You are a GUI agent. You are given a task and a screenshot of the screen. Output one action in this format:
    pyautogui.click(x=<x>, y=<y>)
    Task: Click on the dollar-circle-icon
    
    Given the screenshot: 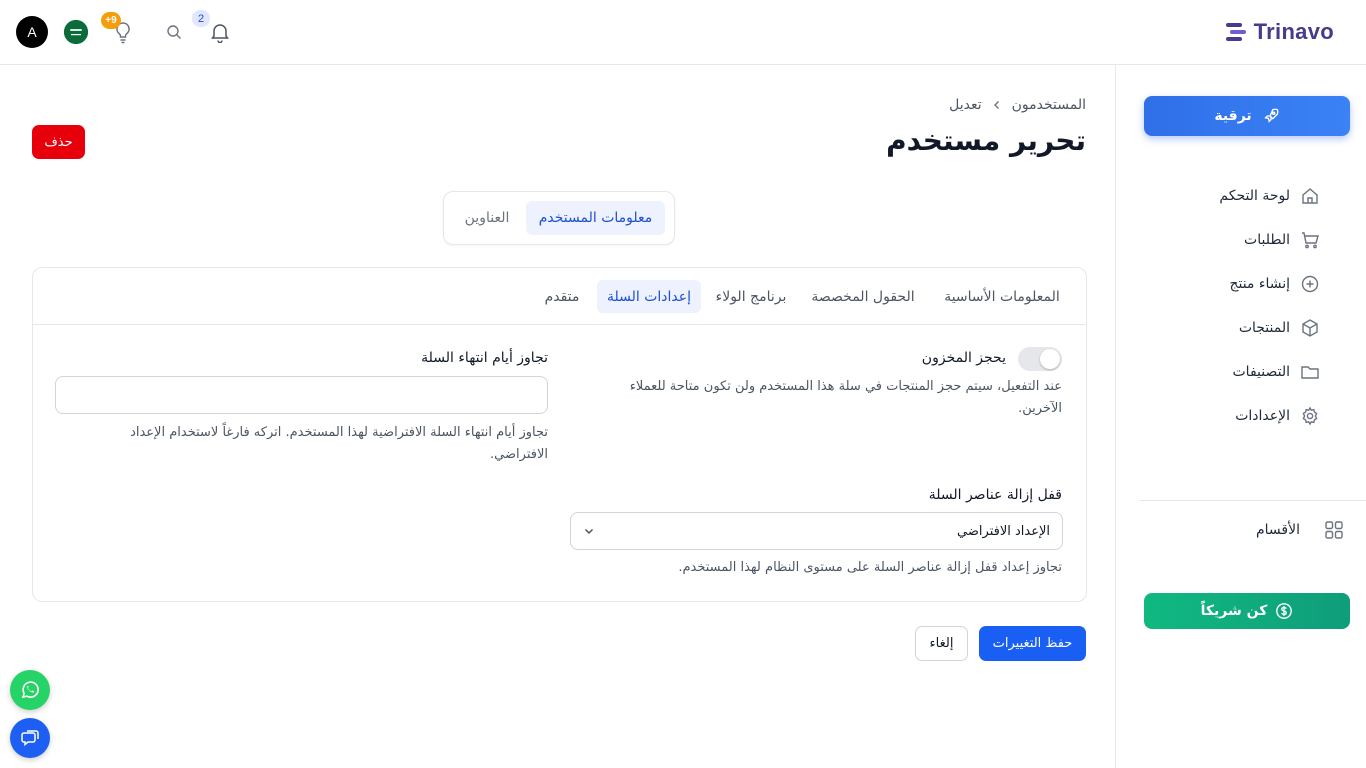 What is the action you would take?
    pyautogui.click(x=1284, y=611)
    